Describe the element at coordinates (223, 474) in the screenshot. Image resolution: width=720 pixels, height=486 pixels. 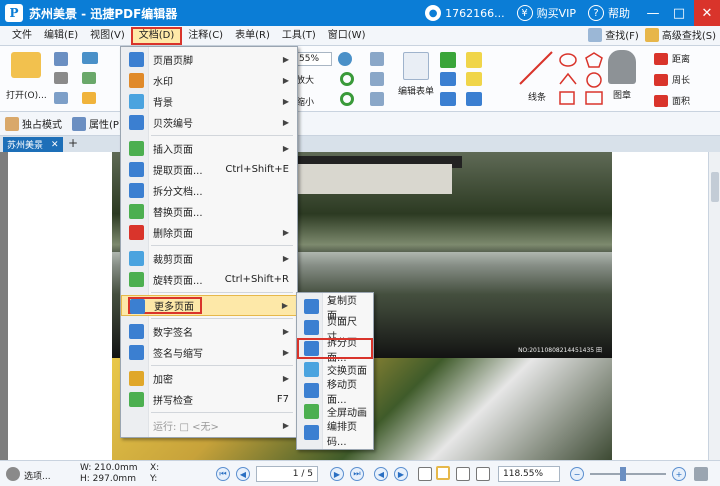
I see `first-page-button: ⏮` at that location.